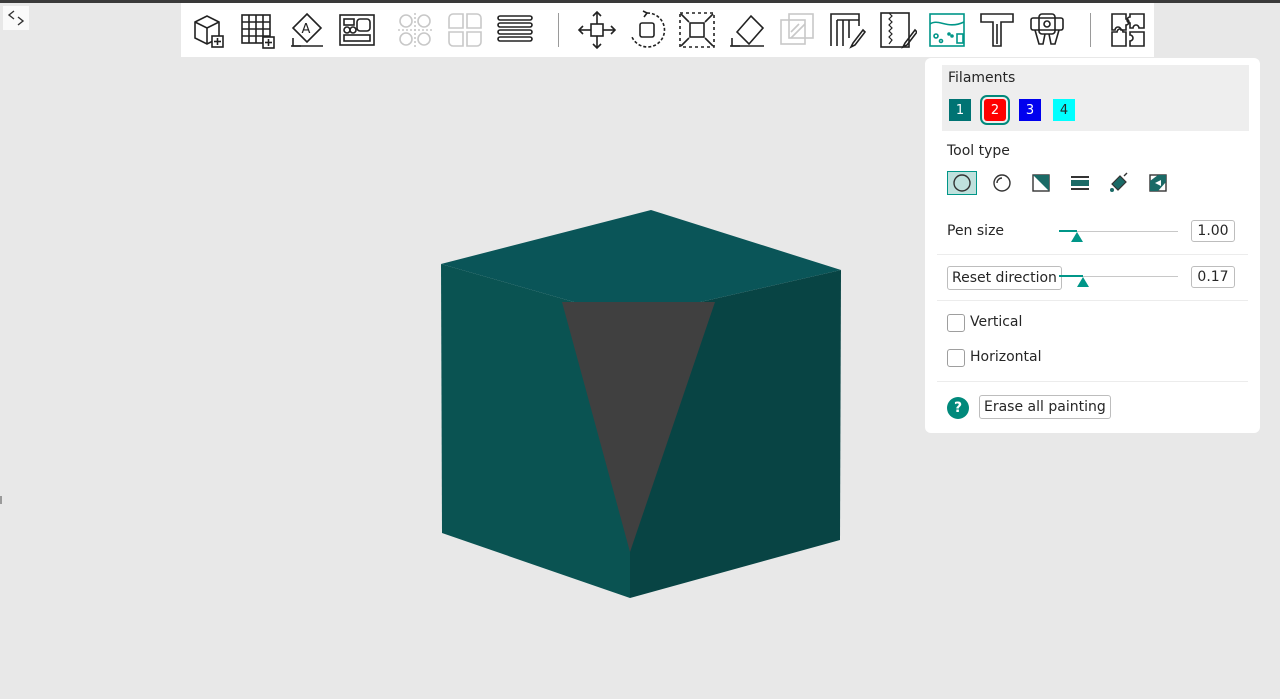 This screenshot has width=1280, height=699. I want to click on horizontal-checkbox, so click(956, 358).